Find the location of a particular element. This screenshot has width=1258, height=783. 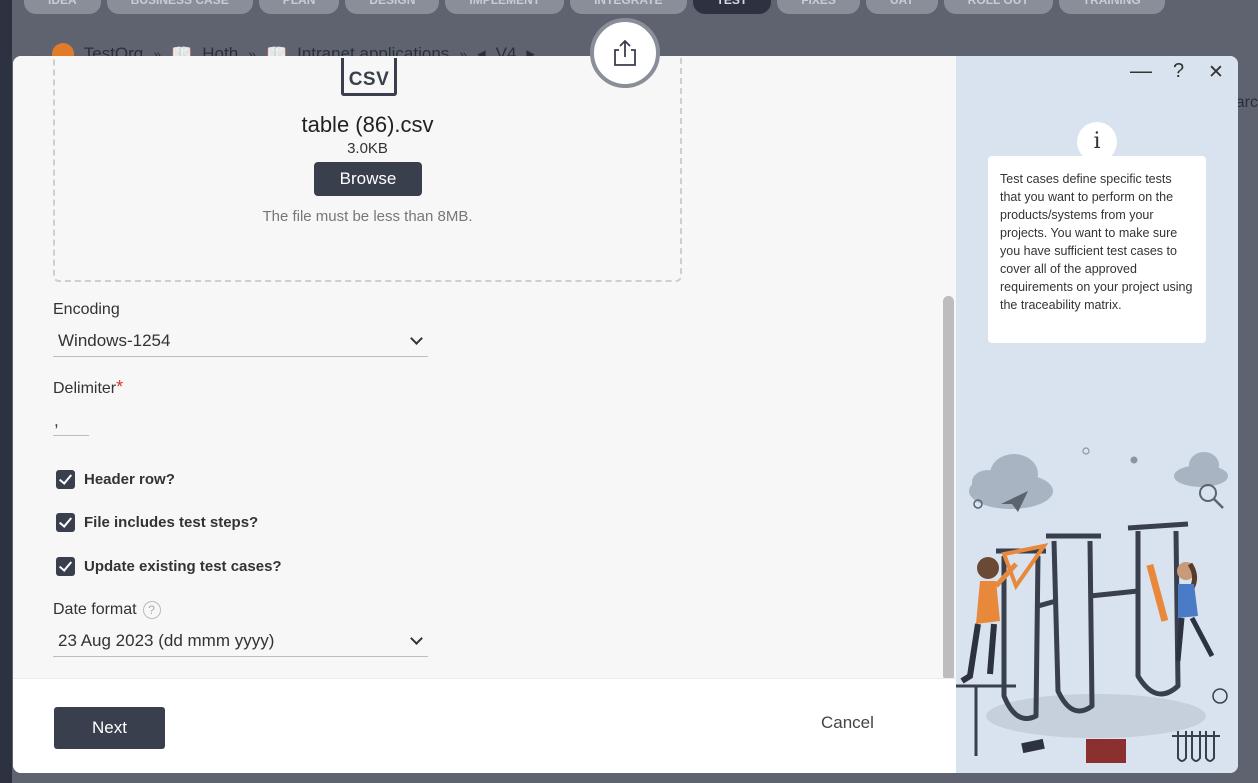

phase-integrate: INTEGRATE is located at coordinates (628, 7).